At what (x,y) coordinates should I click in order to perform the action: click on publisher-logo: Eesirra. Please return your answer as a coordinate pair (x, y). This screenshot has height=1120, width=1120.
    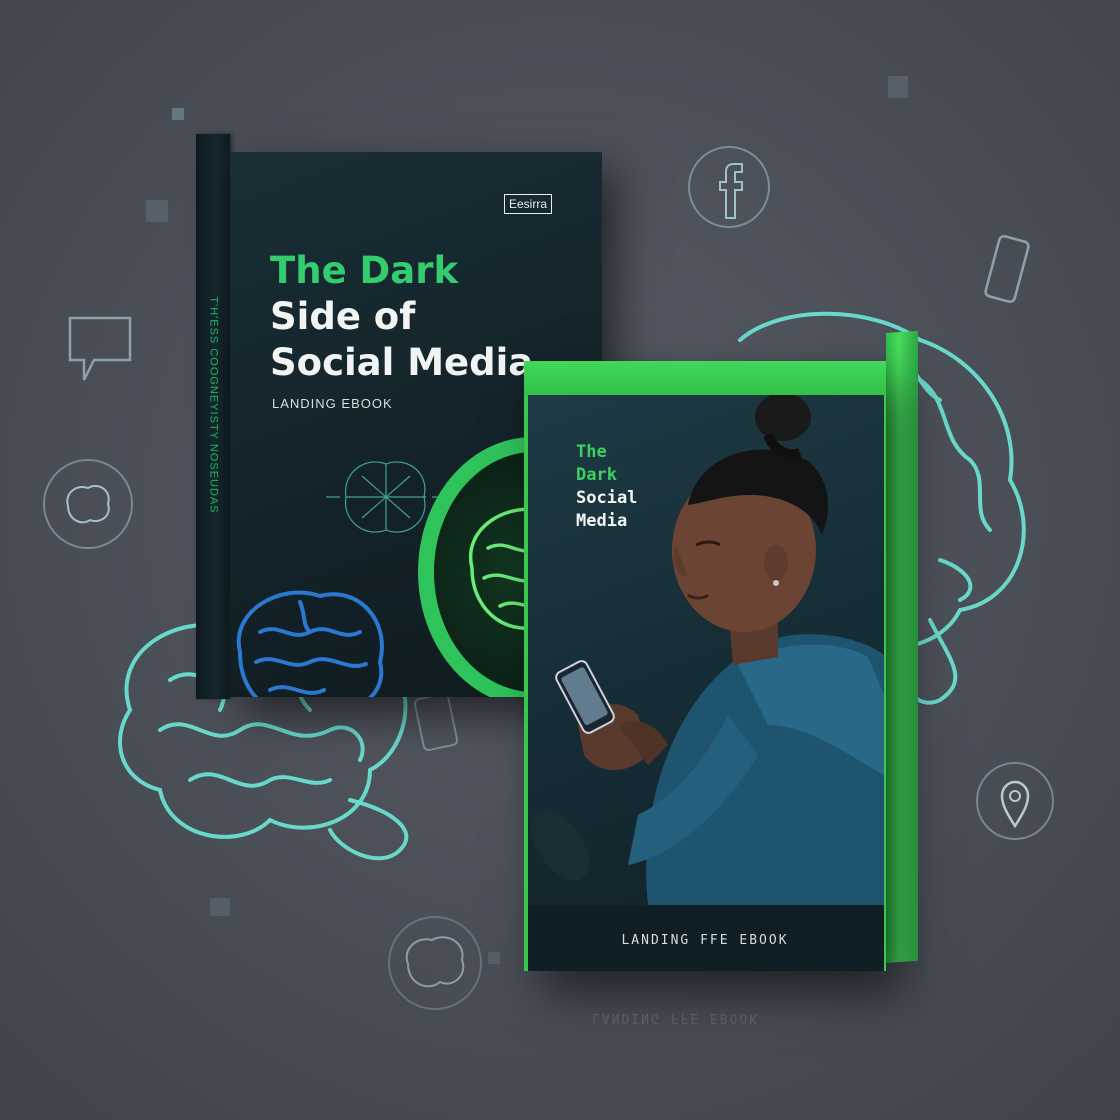
    Looking at the image, I should click on (528, 204).